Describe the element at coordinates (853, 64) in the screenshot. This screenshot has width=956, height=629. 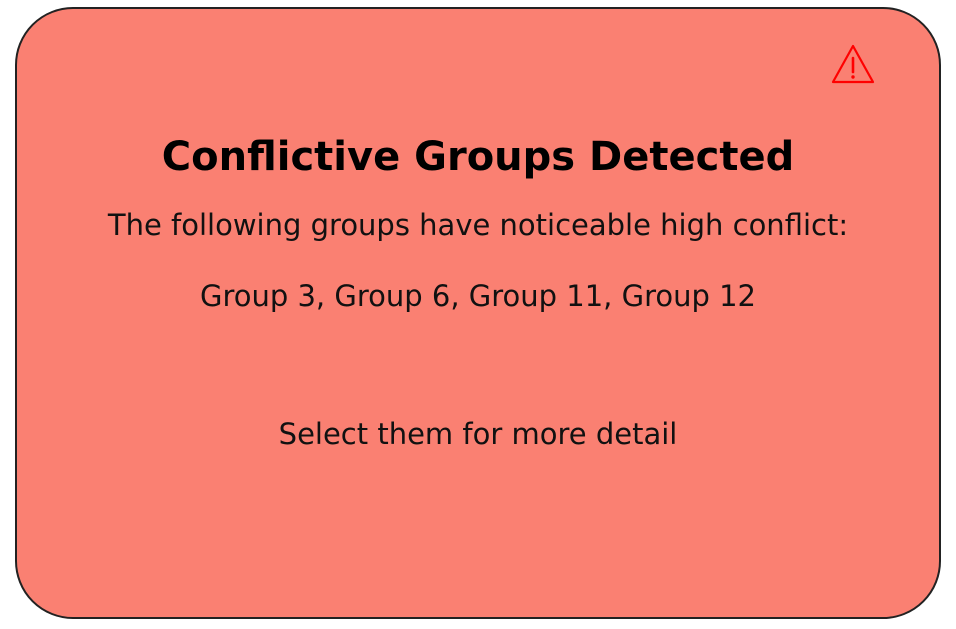
I see `warning-icon` at that location.